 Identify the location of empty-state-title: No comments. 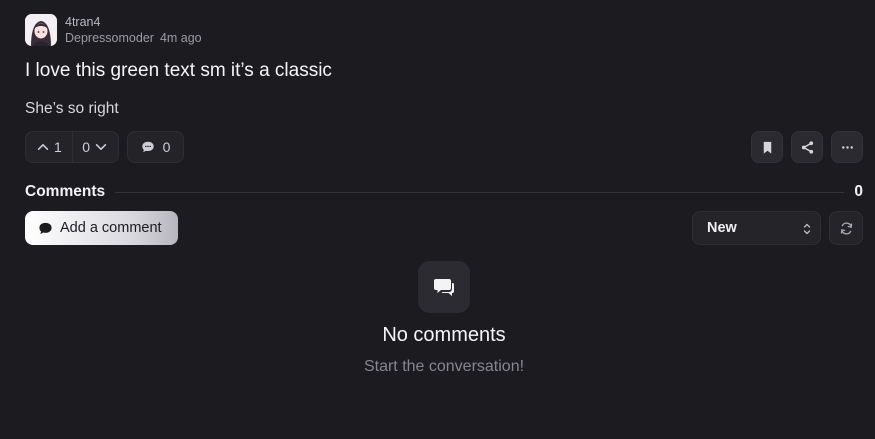
(444, 335).